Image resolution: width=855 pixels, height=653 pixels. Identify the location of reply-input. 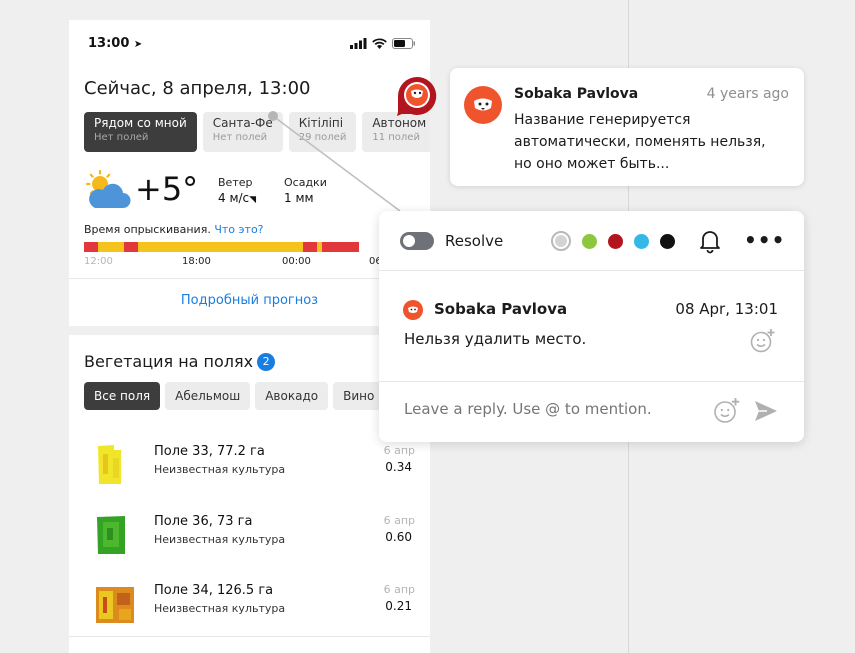
(549, 409).